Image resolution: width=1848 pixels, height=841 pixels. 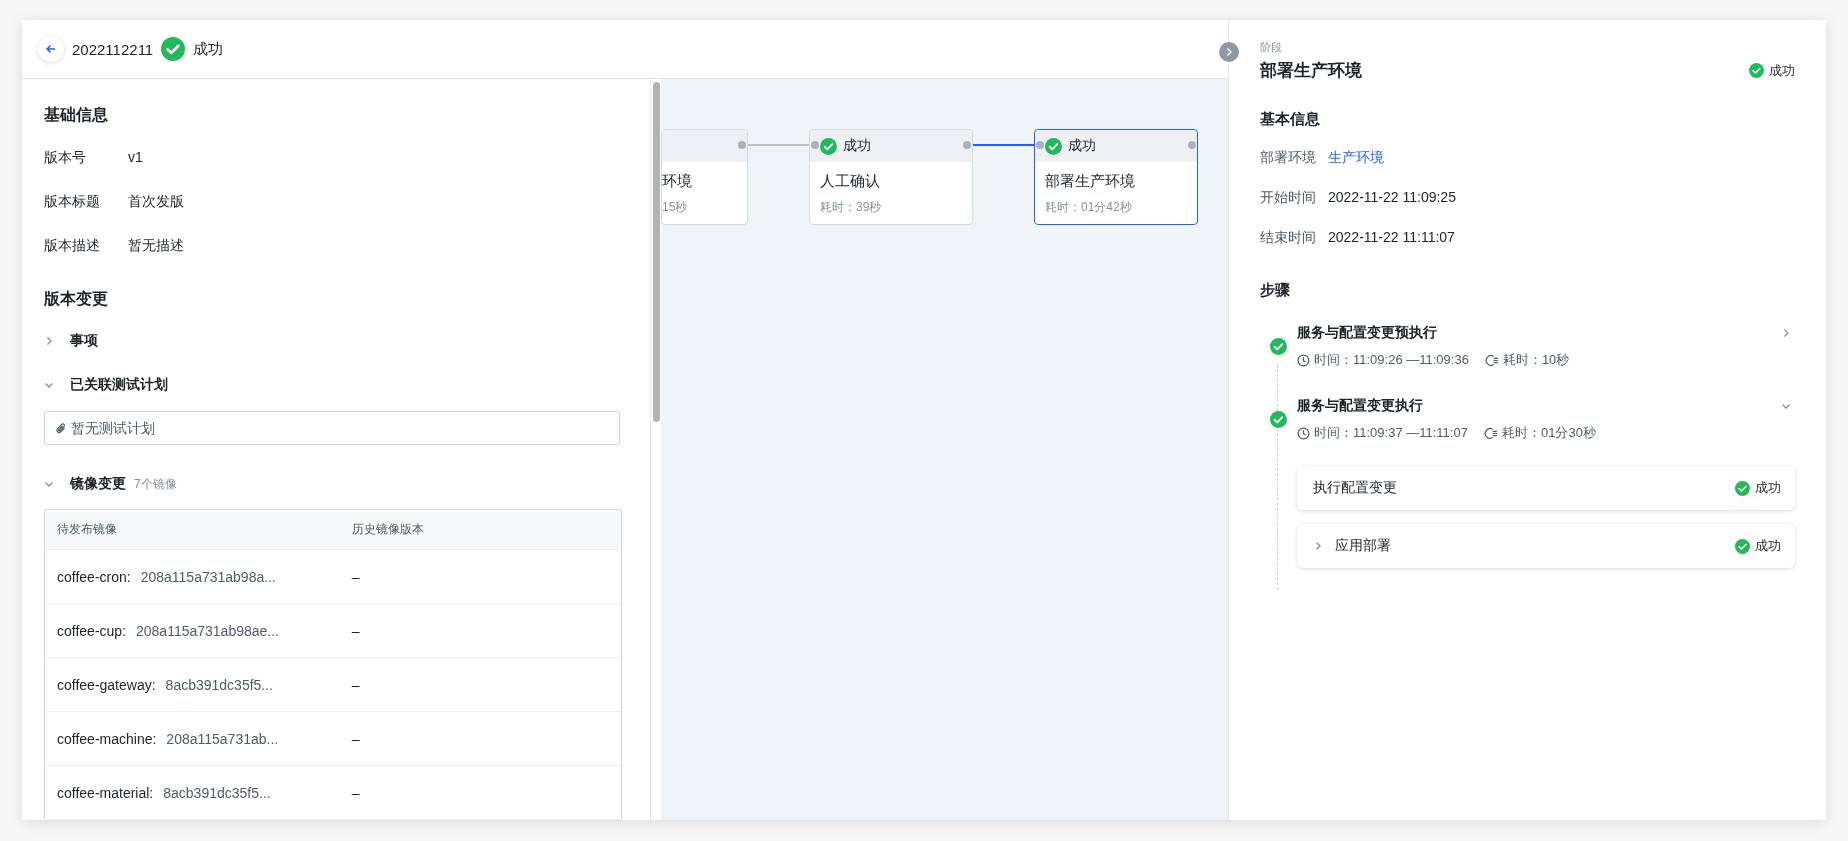 I want to click on section-title: 版本变更, so click(x=76, y=299).